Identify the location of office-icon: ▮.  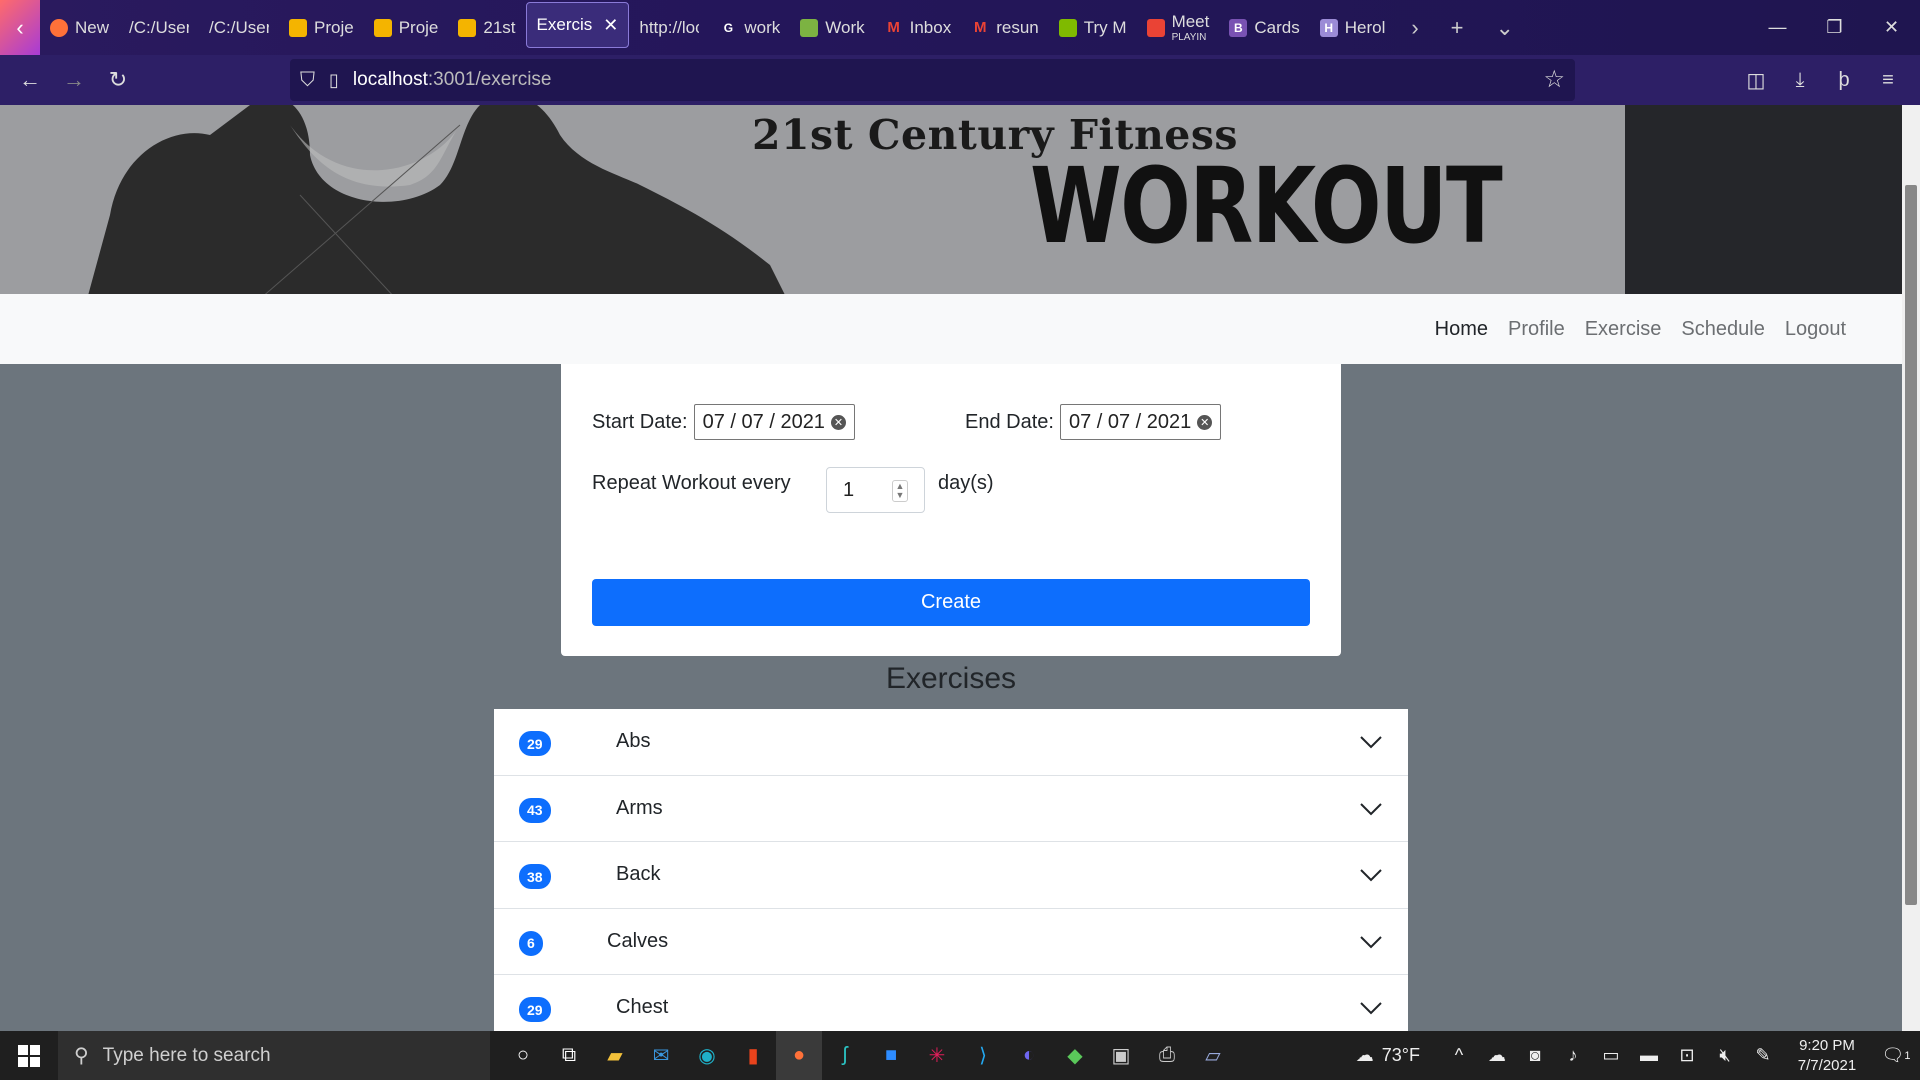
(753, 1055).